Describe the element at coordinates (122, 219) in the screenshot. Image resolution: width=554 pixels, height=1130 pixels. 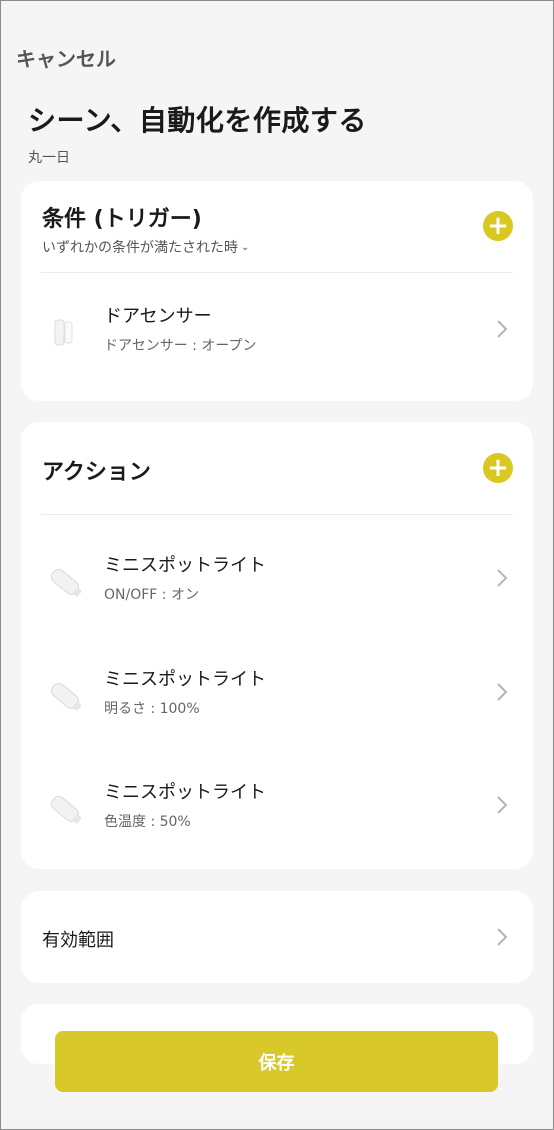
I see `conditions-title: 条件 (トリガー)` at that location.